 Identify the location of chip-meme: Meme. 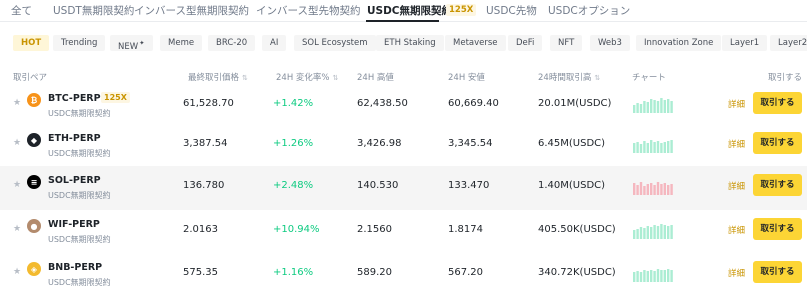
(181, 43).